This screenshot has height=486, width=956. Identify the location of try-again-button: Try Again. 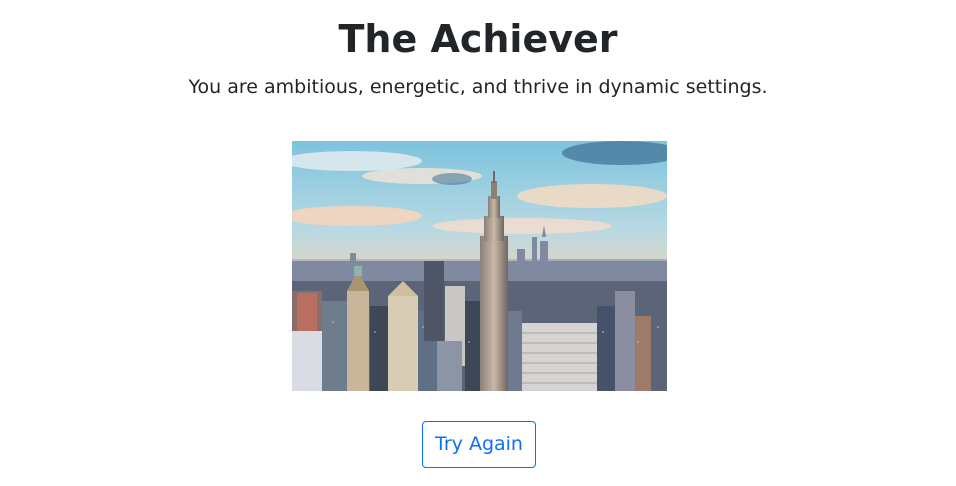
(479, 444).